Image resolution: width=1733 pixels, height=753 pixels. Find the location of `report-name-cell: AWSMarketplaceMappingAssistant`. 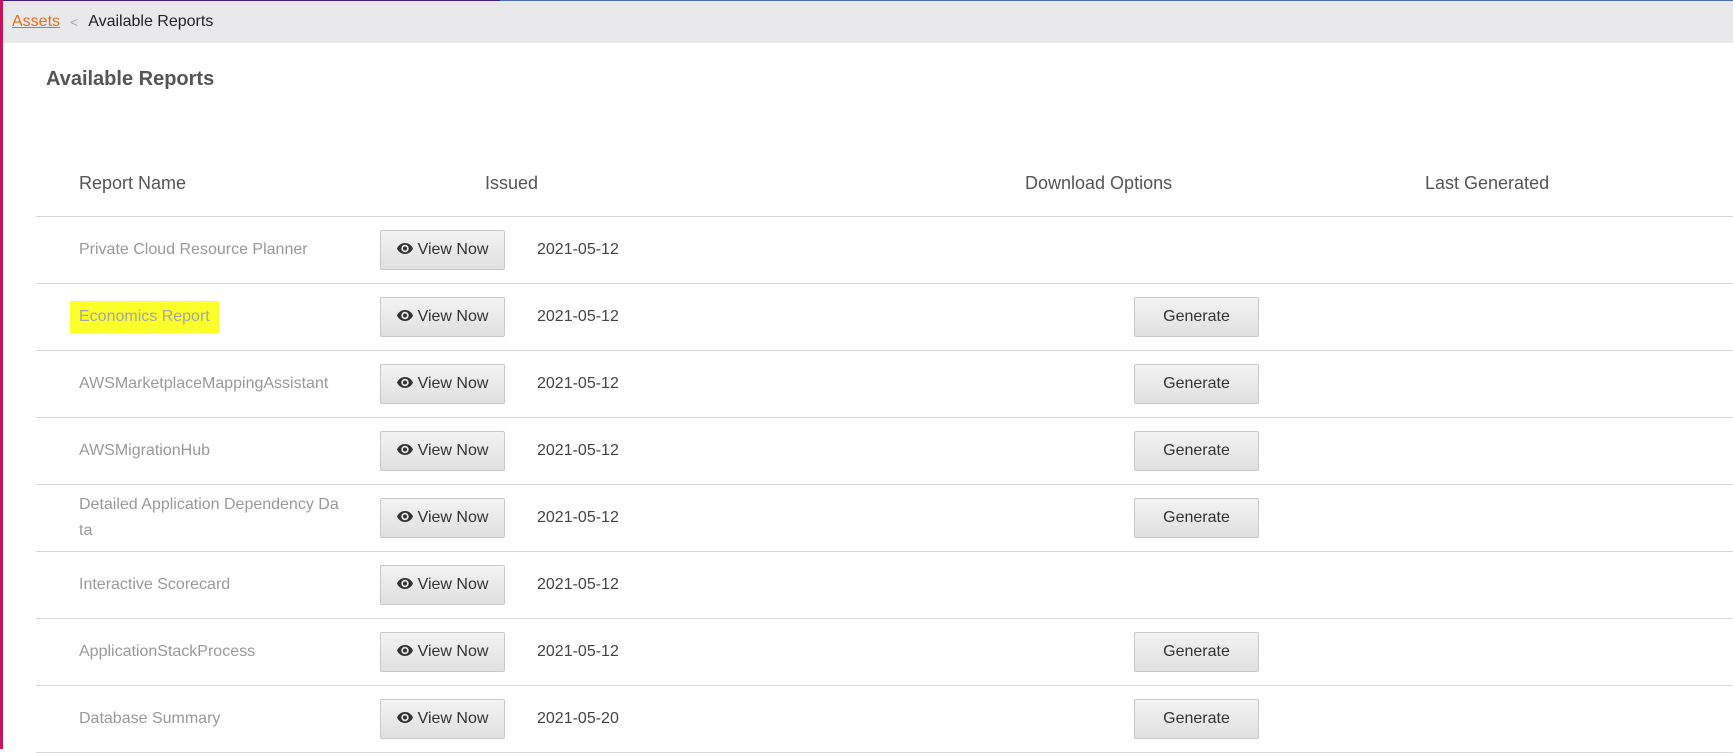

report-name-cell: AWSMarketplaceMappingAssistant is located at coordinates (214, 384).